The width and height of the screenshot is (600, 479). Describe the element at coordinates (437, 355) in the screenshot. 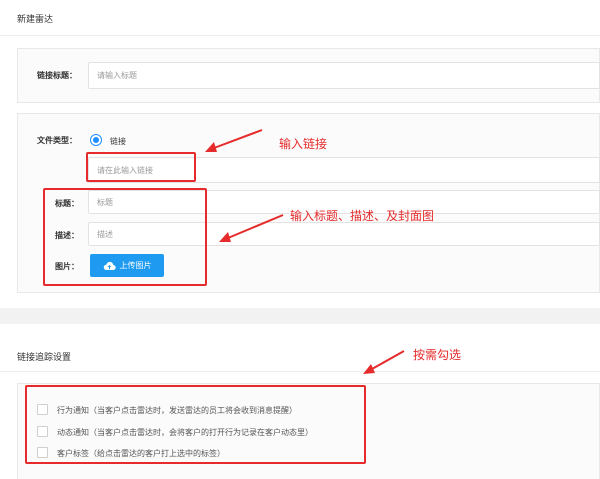

I see `annotation-tracking: 按需勾选` at that location.